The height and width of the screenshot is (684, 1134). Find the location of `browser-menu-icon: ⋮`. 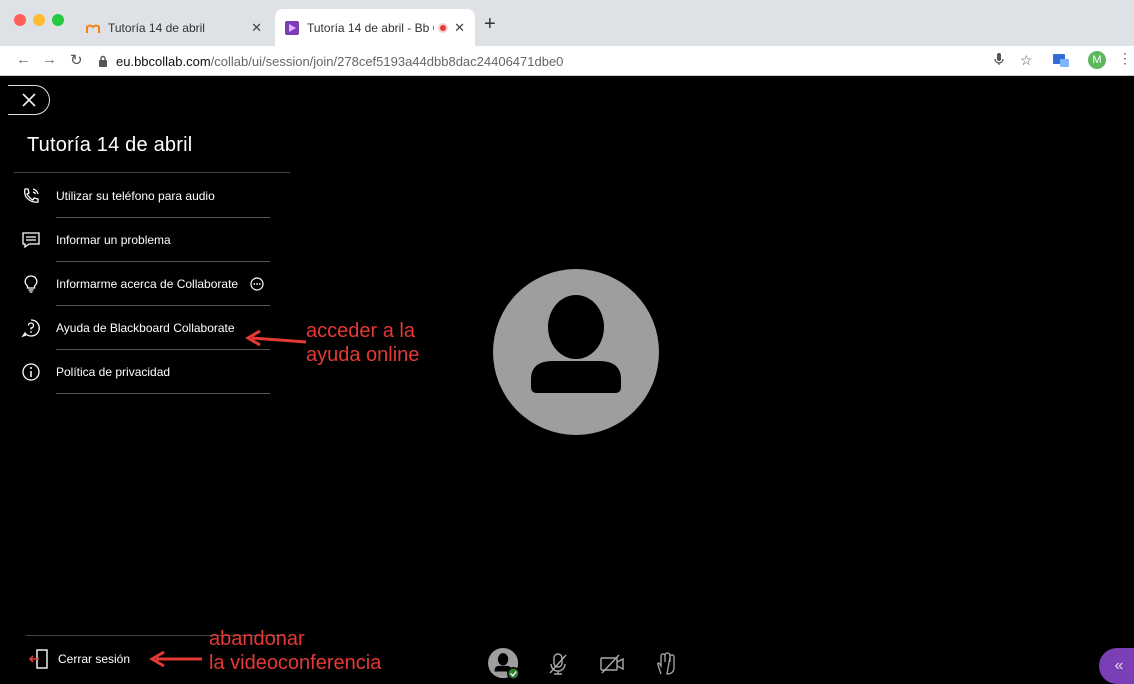

browser-menu-icon: ⋮ is located at coordinates (1125, 58).